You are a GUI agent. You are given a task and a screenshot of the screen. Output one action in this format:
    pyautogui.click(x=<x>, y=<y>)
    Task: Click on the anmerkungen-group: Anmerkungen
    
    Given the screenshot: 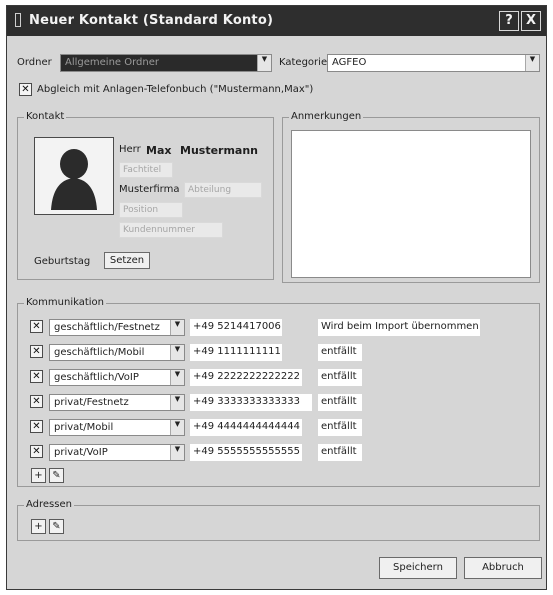 What is the action you would take?
    pyautogui.click(x=411, y=197)
    